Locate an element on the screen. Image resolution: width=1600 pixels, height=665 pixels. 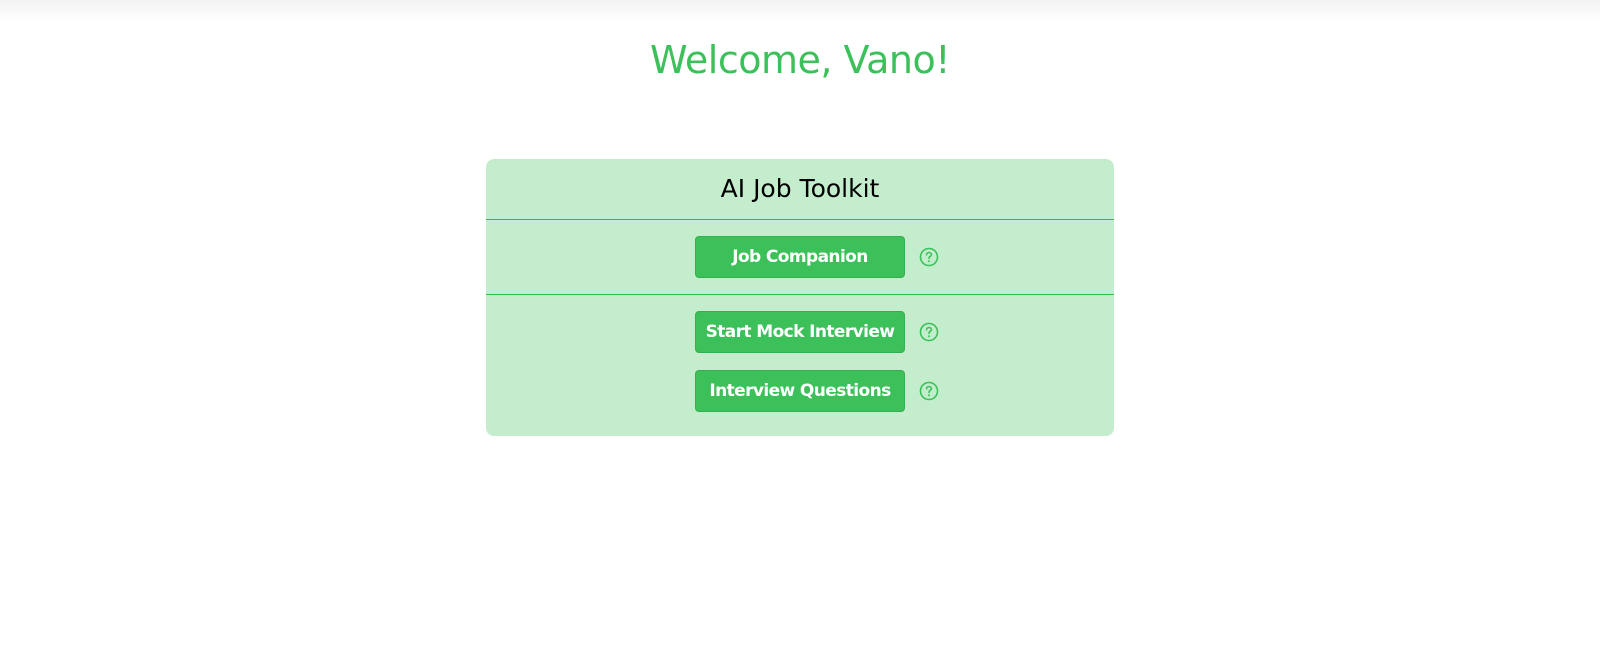
toolkit-row: Start Mock Interview is located at coordinates (817, 332).